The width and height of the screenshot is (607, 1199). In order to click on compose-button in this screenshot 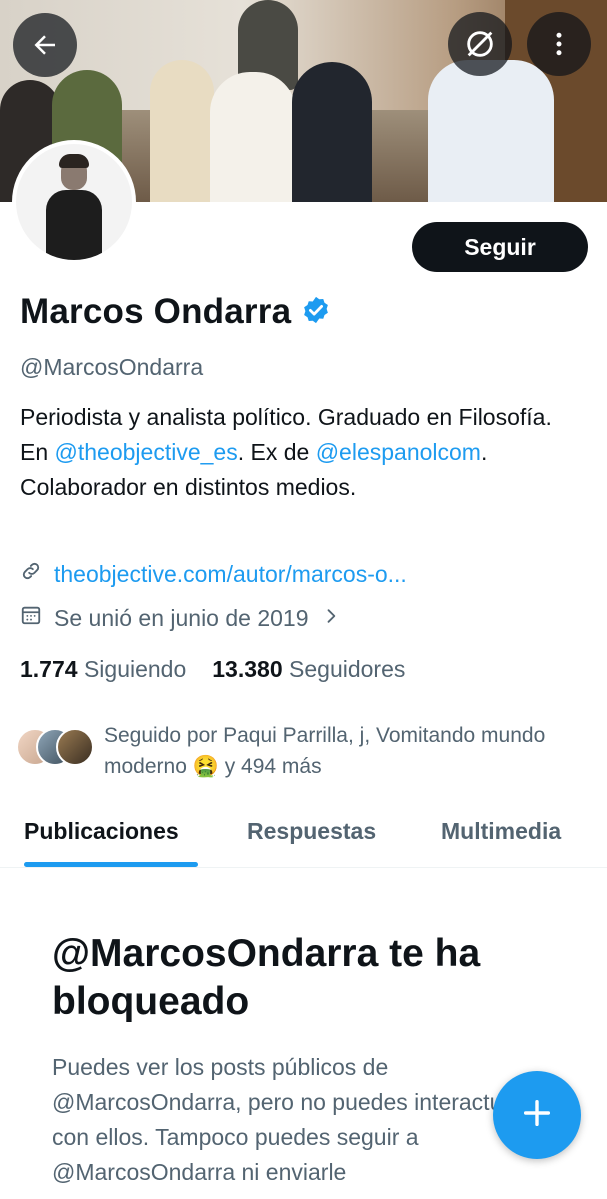, I will do `click(537, 1115)`.